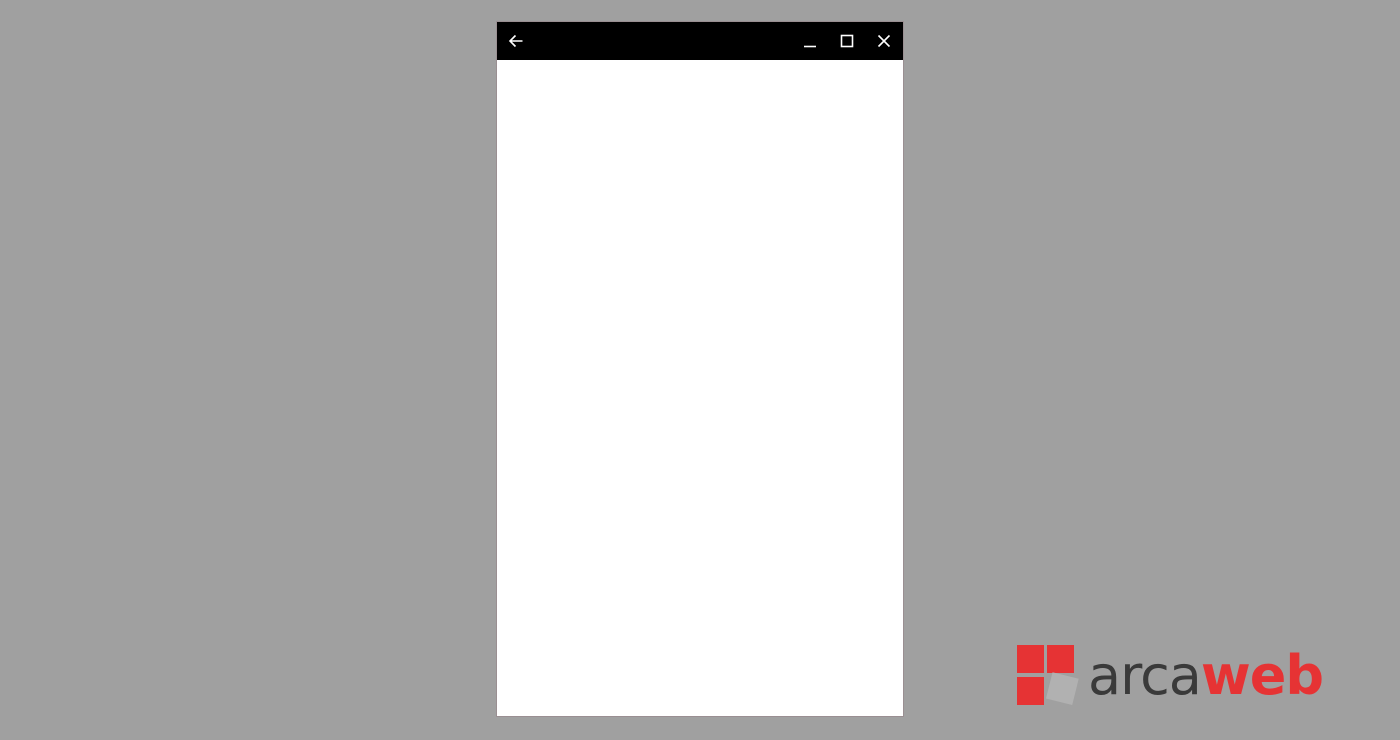 This screenshot has height=740, width=1400. I want to click on arcaweb-logo: arcaweb, so click(1181, 676).